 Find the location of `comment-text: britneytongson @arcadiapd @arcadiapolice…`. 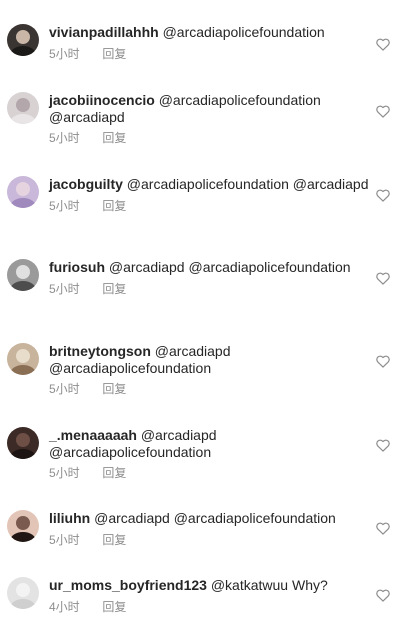

comment-text: britneytongson @arcadiapd @arcadiapolice… is located at coordinates (211, 359).